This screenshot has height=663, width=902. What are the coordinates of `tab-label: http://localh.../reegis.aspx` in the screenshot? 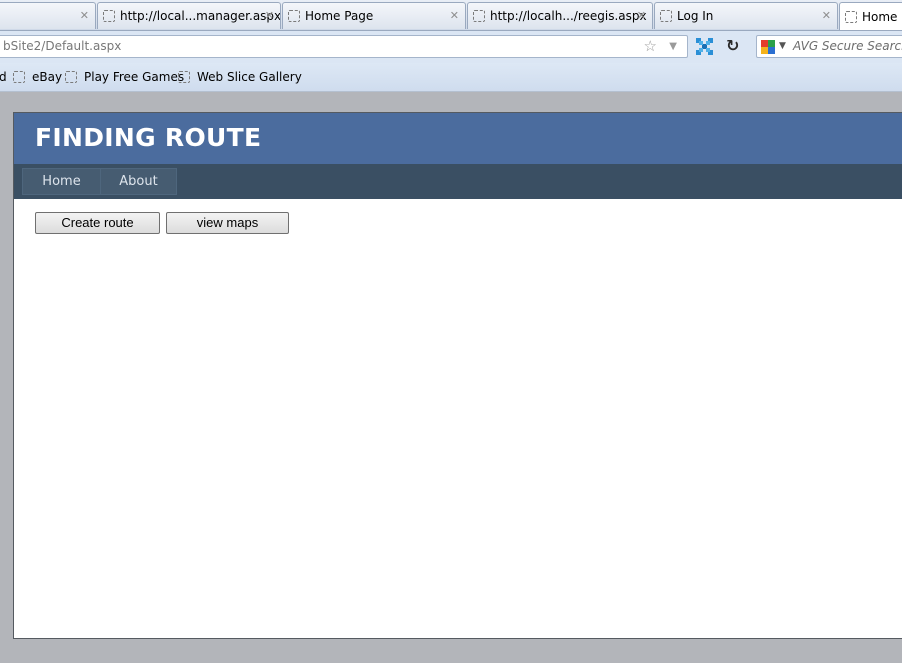 It's located at (568, 16).